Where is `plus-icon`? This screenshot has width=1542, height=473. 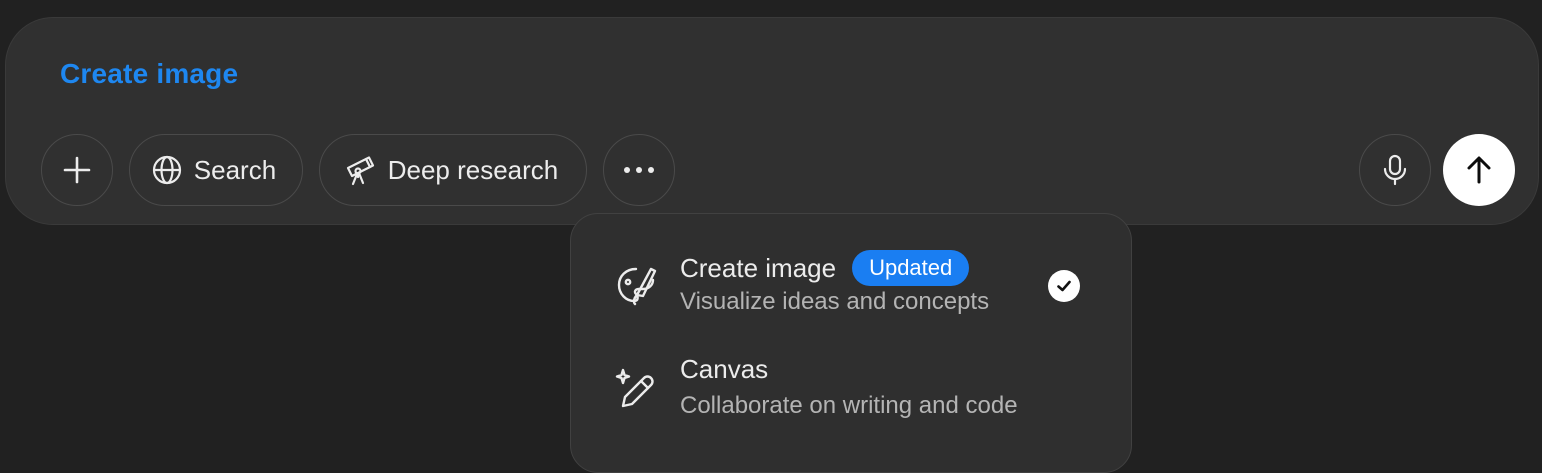 plus-icon is located at coordinates (77, 170).